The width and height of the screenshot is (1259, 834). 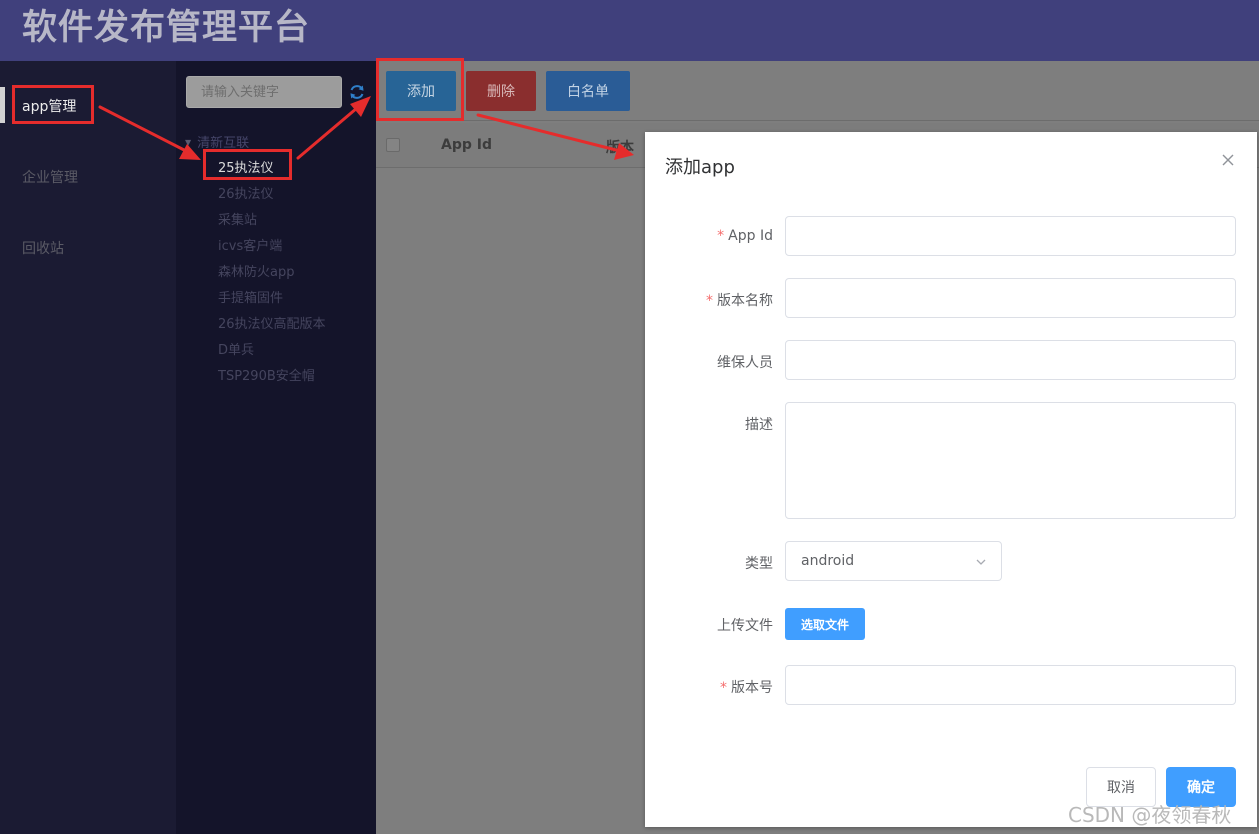 I want to click on left-nav: app管理 企业管理 回收站, so click(x=88, y=447).